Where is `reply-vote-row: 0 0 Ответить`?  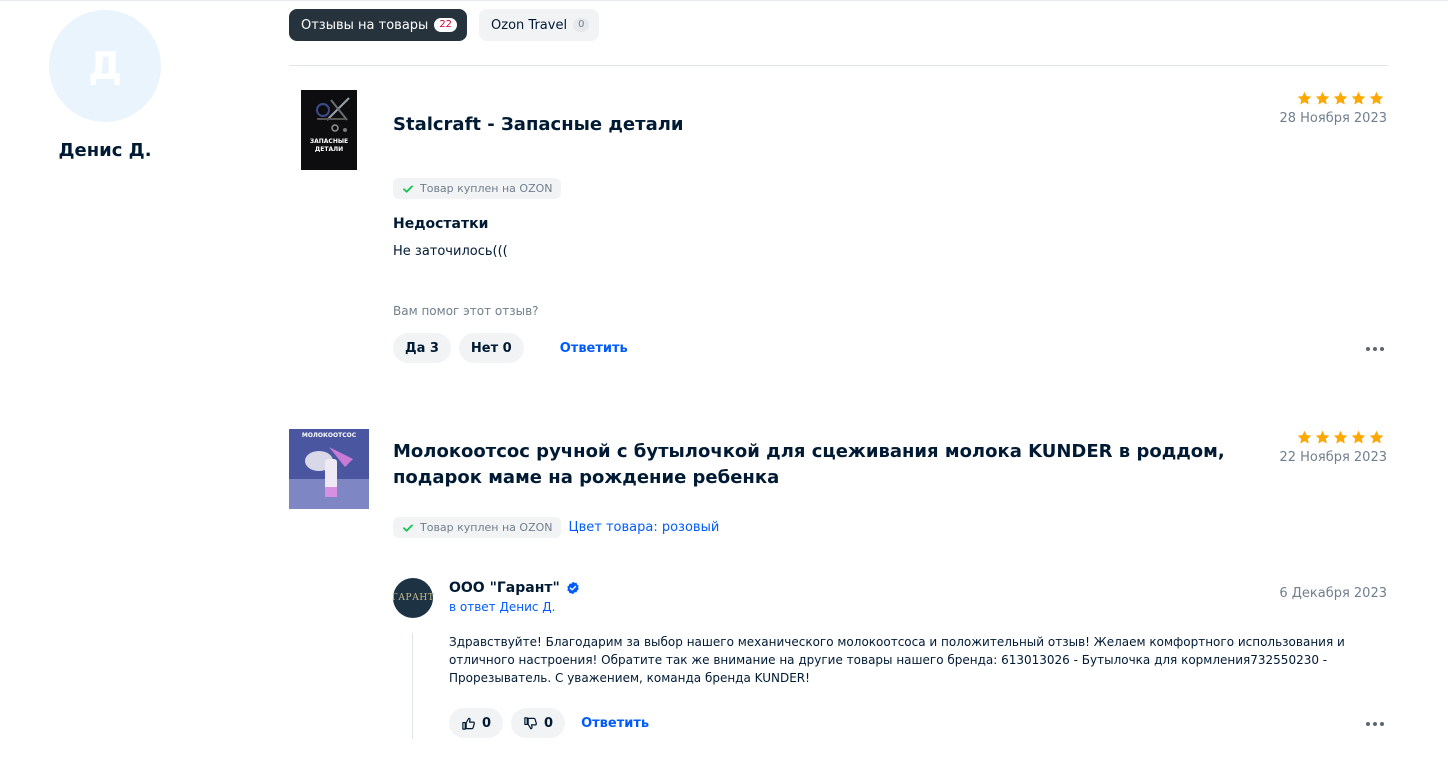 reply-vote-row: 0 0 Ответить is located at coordinates (549, 723).